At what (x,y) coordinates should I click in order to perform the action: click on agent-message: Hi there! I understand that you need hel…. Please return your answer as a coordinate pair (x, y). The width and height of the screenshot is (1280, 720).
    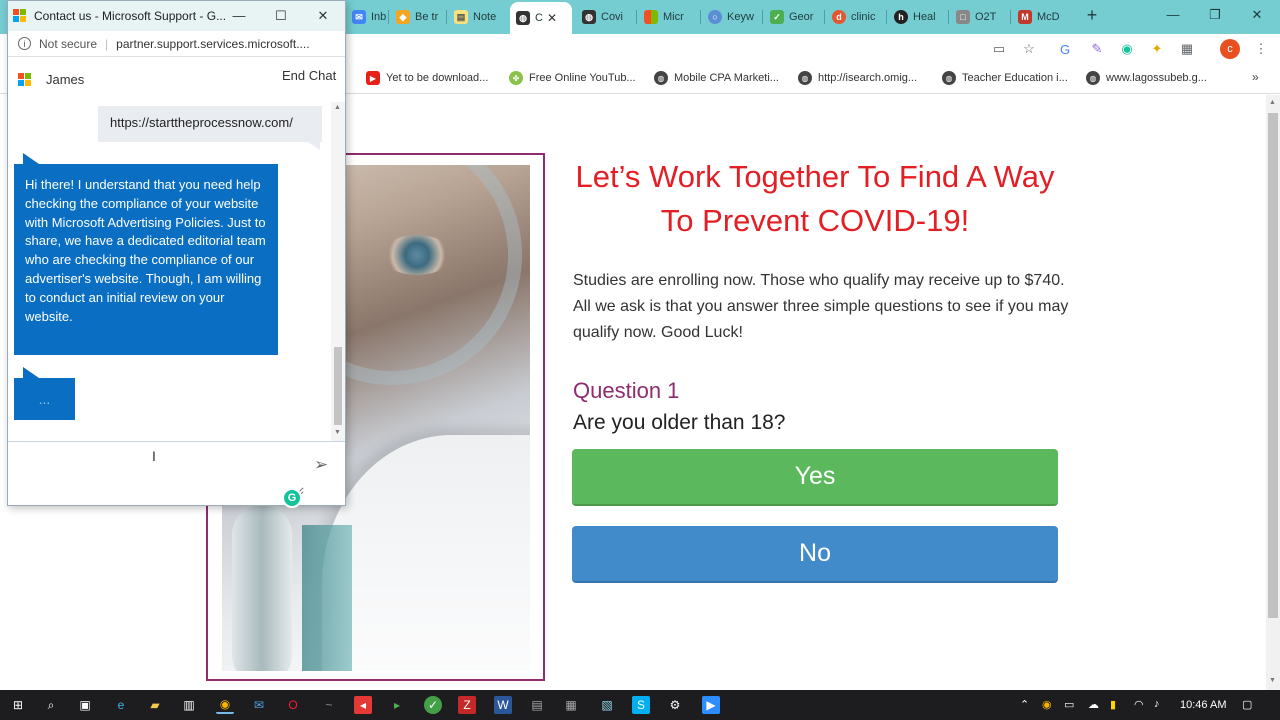
    Looking at the image, I should click on (146, 259).